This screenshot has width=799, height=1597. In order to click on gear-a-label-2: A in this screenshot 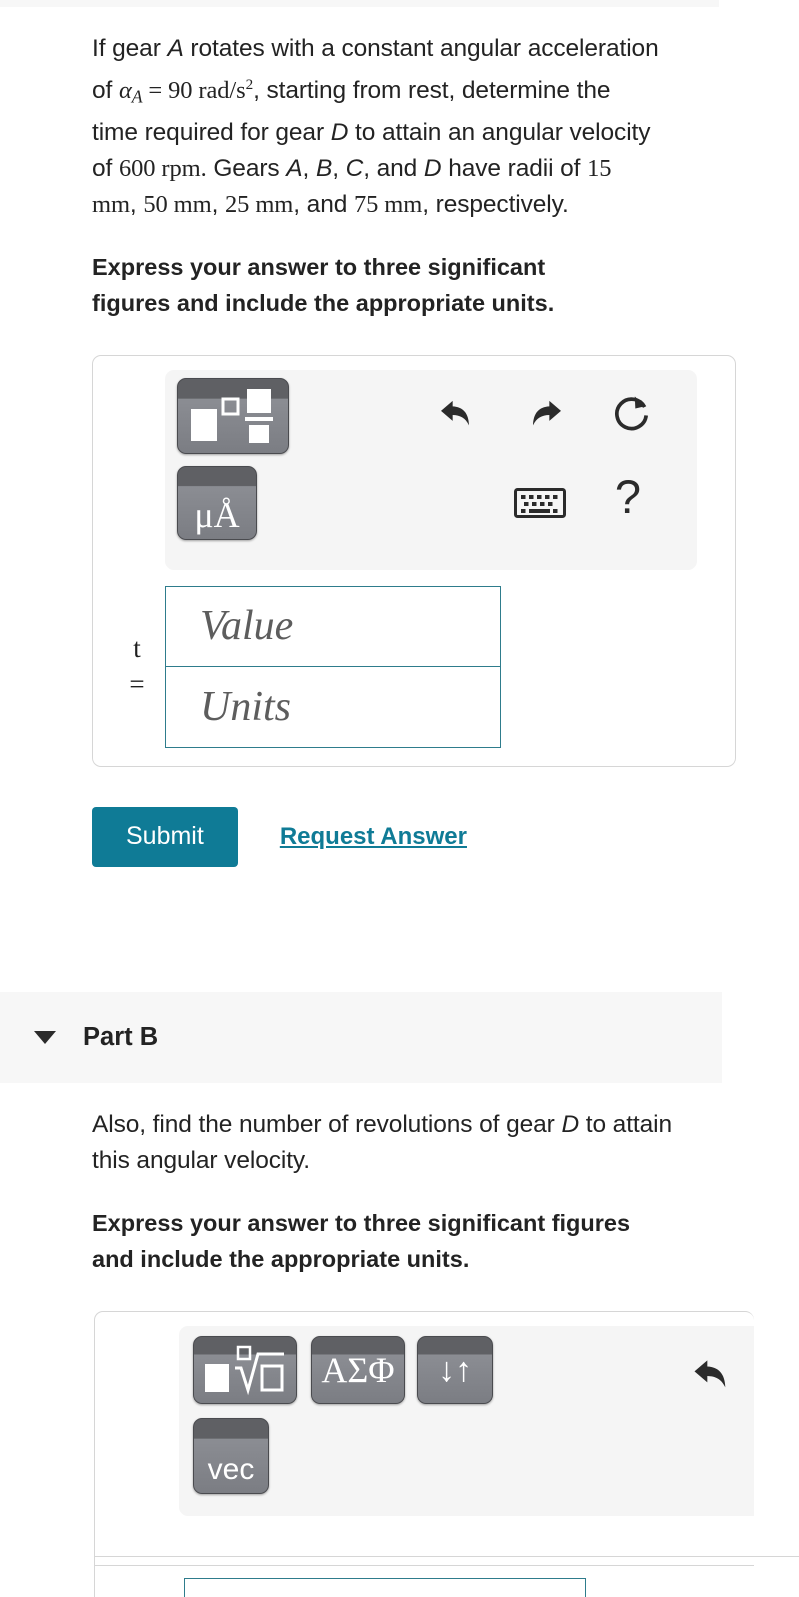, I will do `click(294, 168)`.